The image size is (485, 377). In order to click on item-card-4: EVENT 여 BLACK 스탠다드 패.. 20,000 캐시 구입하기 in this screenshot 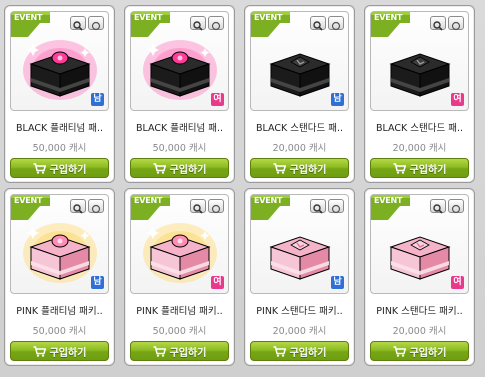, I will do `click(419, 94)`.